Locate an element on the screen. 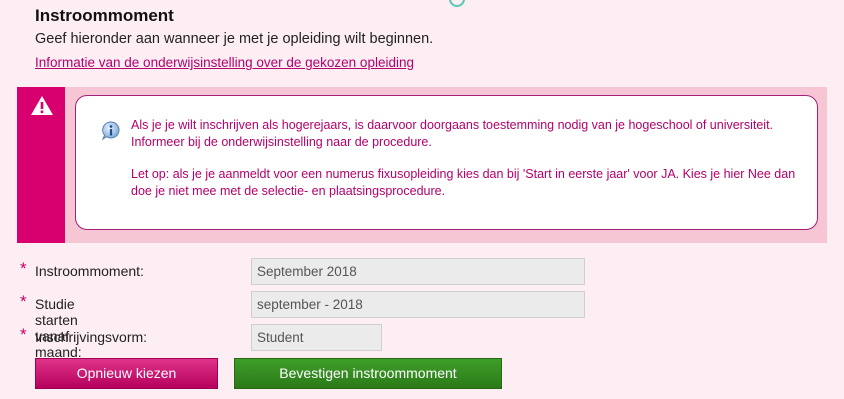  start-month-field: september - 2018 is located at coordinates (418, 304).